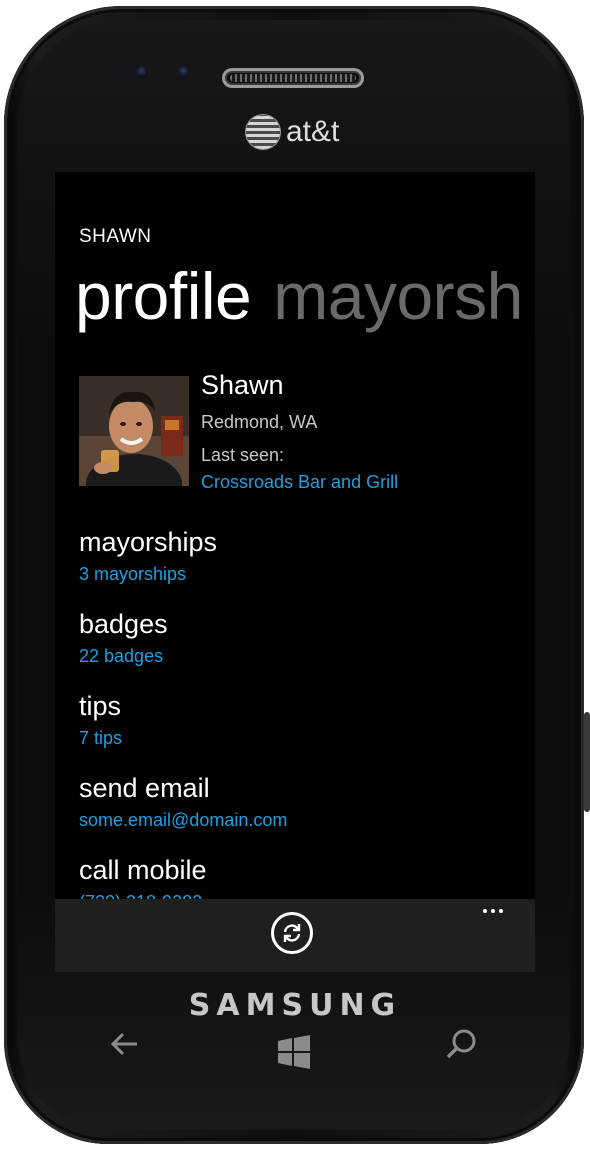  I want to click on profile-name: Shawn, so click(242, 385).